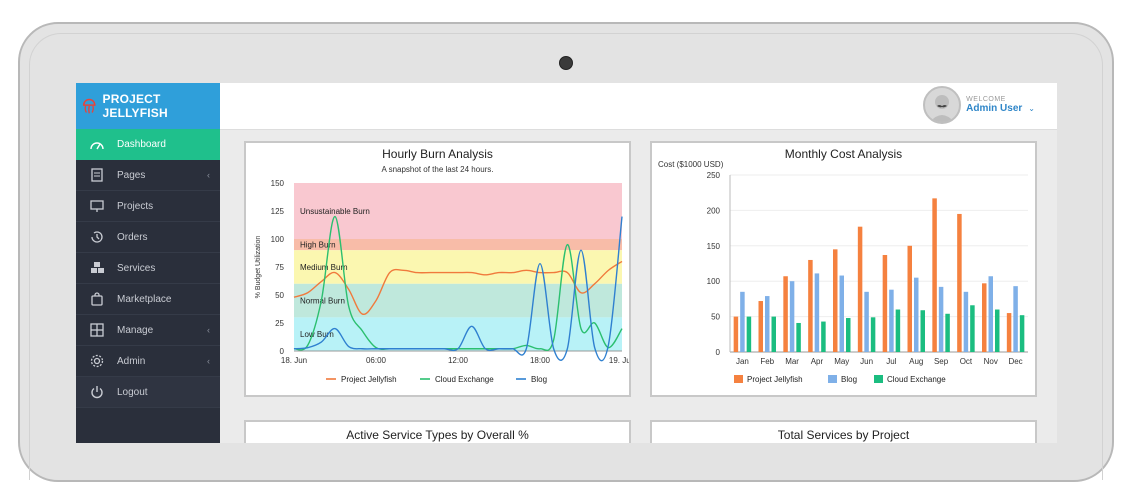 Image resolution: width=1125 pixels, height=482 pixels. What do you see at coordinates (878, 379) in the screenshot?
I see `legend-swatch` at bounding box center [878, 379].